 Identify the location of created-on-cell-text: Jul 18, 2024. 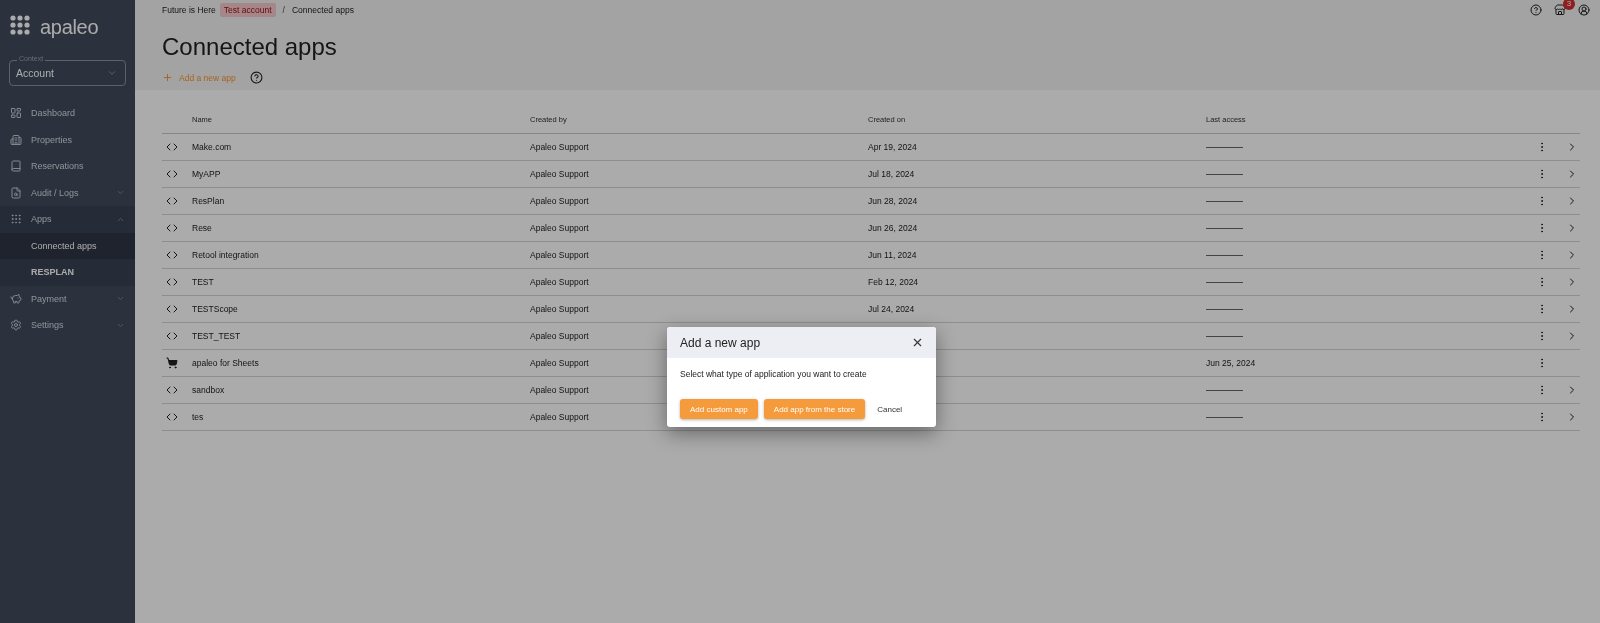
(892, 174).